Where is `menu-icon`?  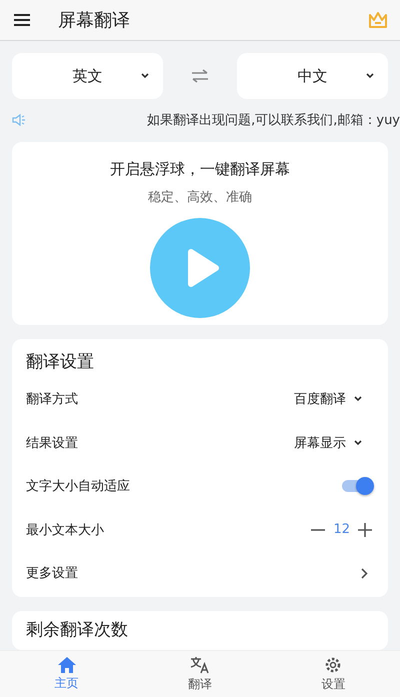
menu-icon is located at coordinates (22, 20).